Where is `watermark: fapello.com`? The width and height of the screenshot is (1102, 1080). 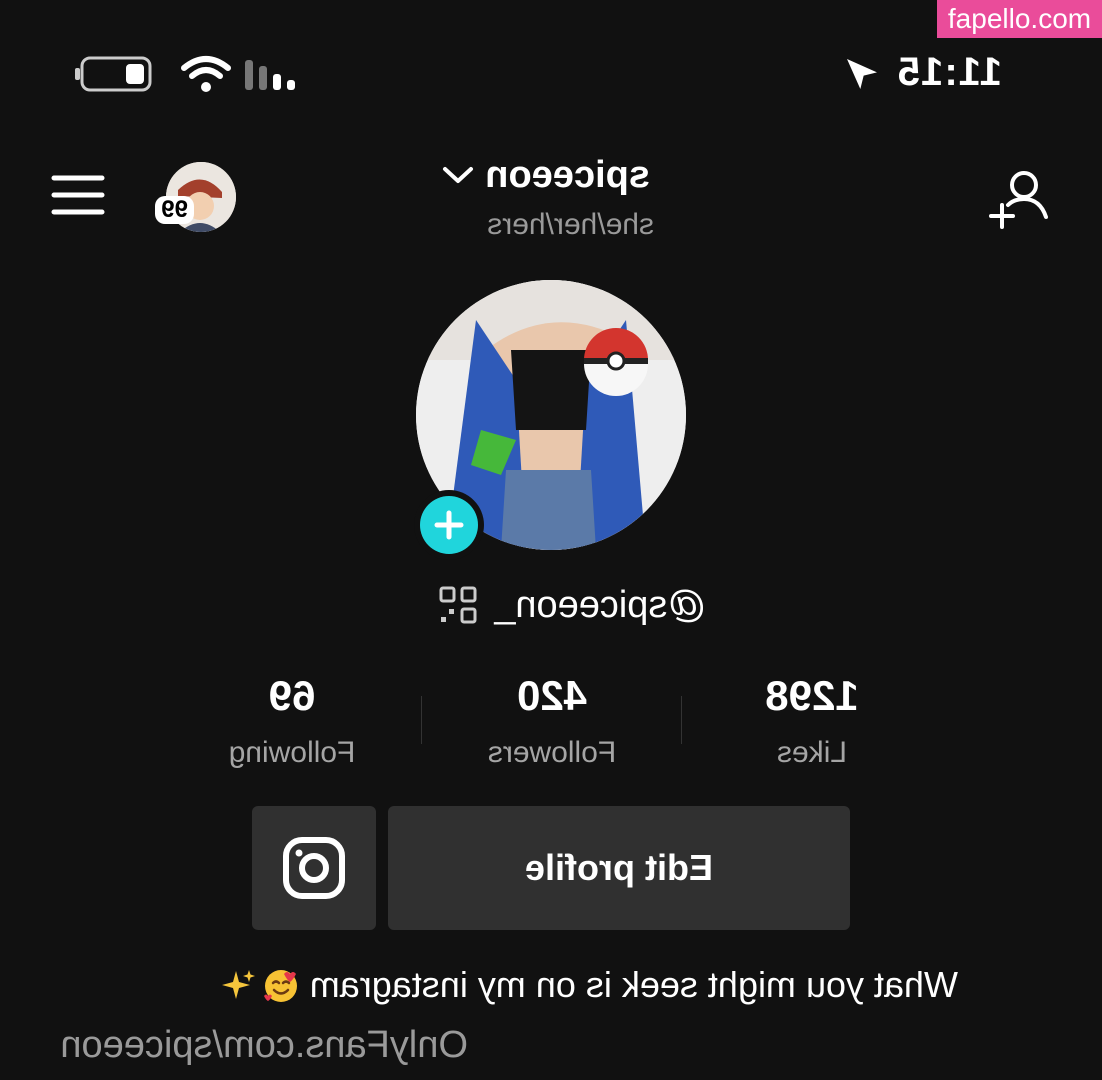 watermark: fapello.com is located at coordinates (1019, 19).